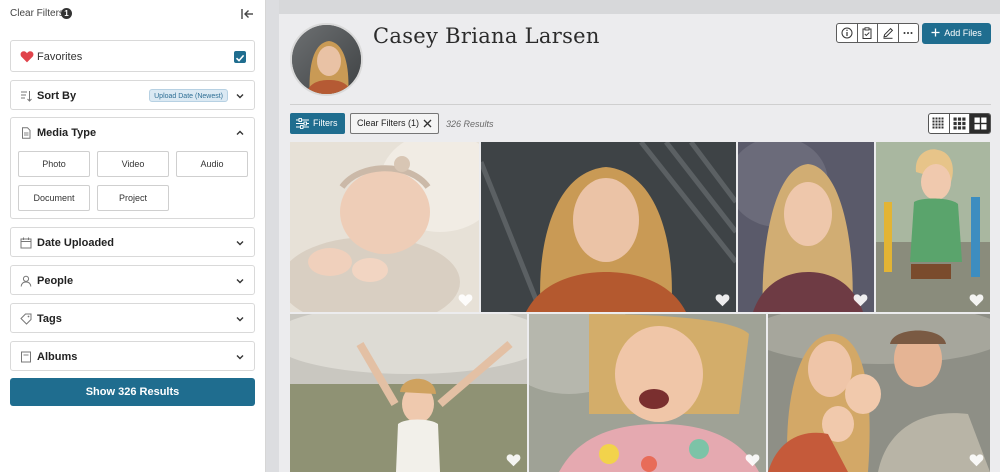 This screenshot has width=1000, height=472. I want to click on sort-by-value-badge: Upload Date (Newest), so click(188, 95).